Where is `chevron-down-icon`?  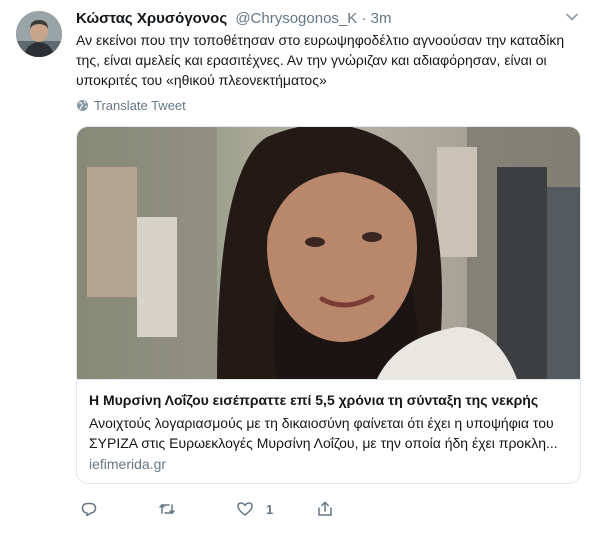
chevron-down-icon is located at coordinates (572, 17).